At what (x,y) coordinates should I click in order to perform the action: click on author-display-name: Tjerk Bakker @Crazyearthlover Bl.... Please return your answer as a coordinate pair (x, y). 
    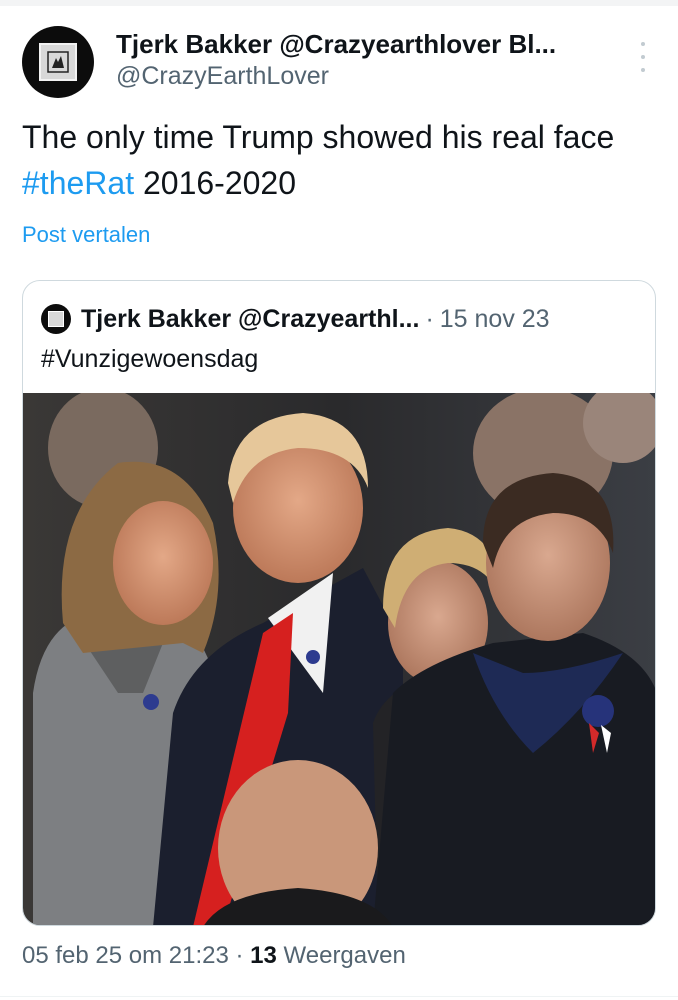
    Looking at the image, I should click on (366, 44).